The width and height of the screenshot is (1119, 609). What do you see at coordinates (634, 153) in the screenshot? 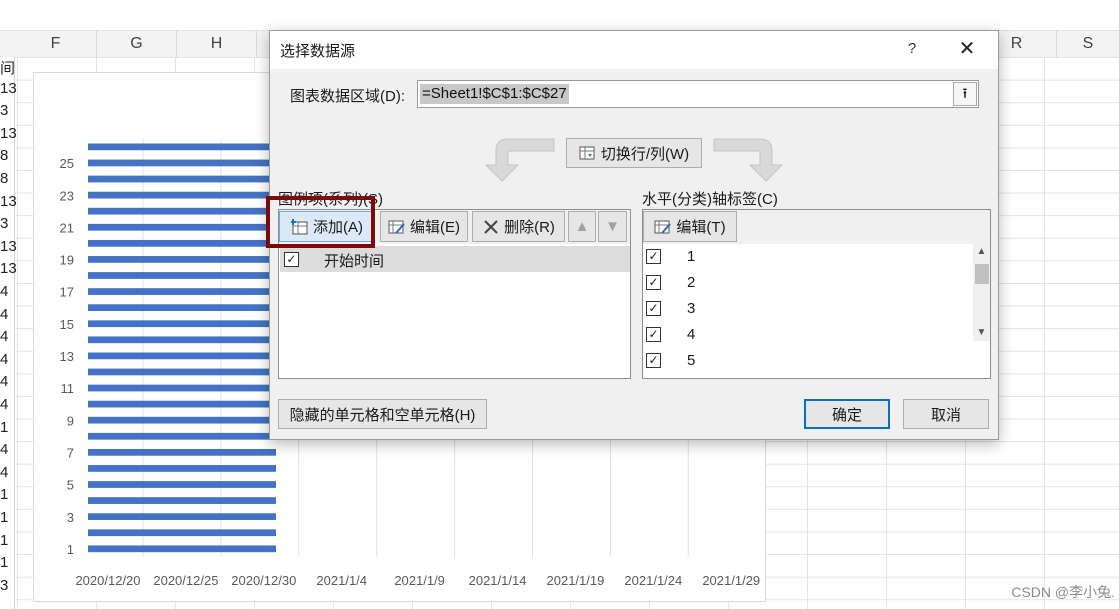
I see `switch-row-column-button: 切换行/列(W)` at bounding box center [634, 153].